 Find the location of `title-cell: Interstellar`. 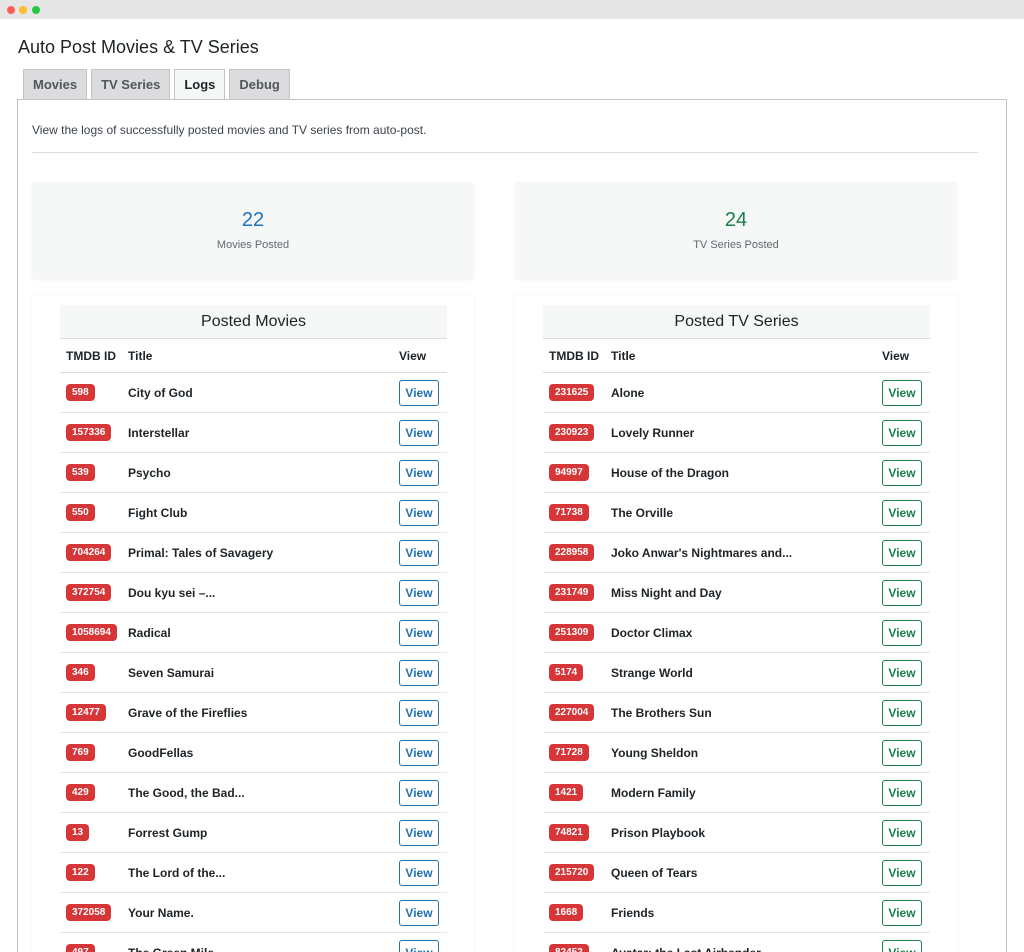

title-cell: Interstellar is located at coordinates (159, 432).